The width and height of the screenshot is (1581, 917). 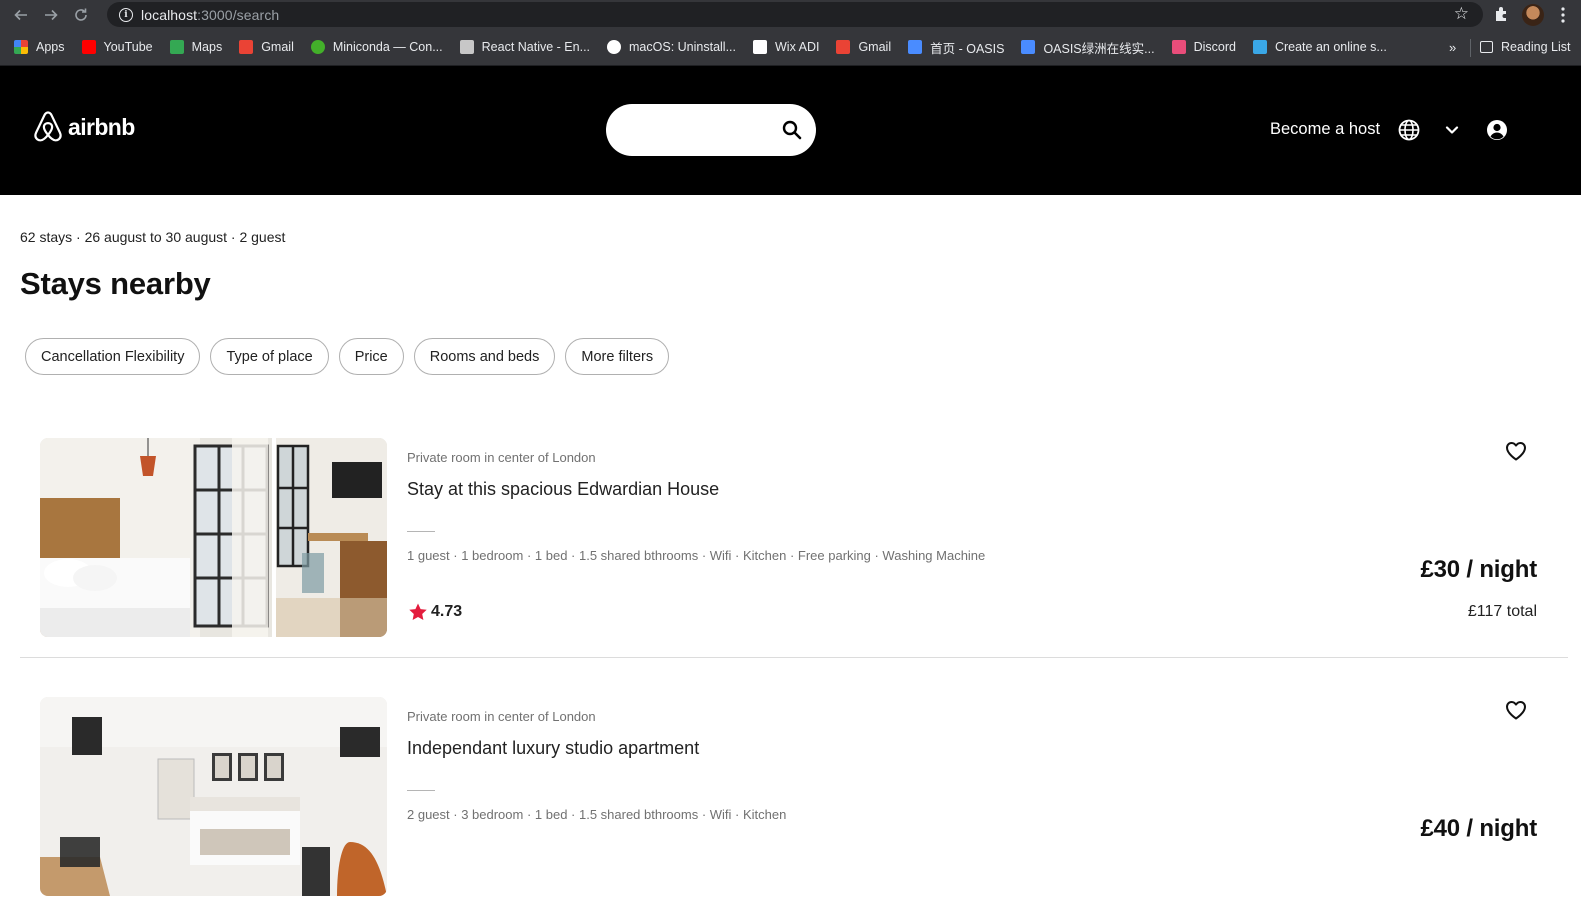 What do you see at coordinates (317, 47) in the screenshot?
I see `miniconda-icon` at bounding box center [317, 47].